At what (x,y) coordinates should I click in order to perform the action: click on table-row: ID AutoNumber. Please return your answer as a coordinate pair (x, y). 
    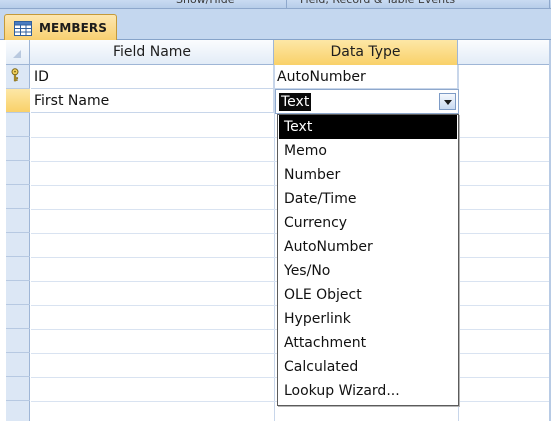
    Looking at the image, I should click on (291, 77).